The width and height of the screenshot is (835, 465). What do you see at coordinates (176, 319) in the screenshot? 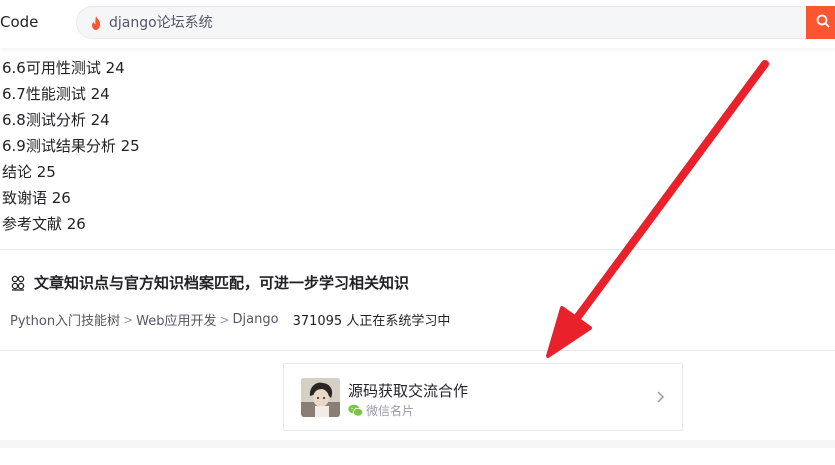
I see `knowledge-crumb: Web应用开发` at bounding box center [176, 319].